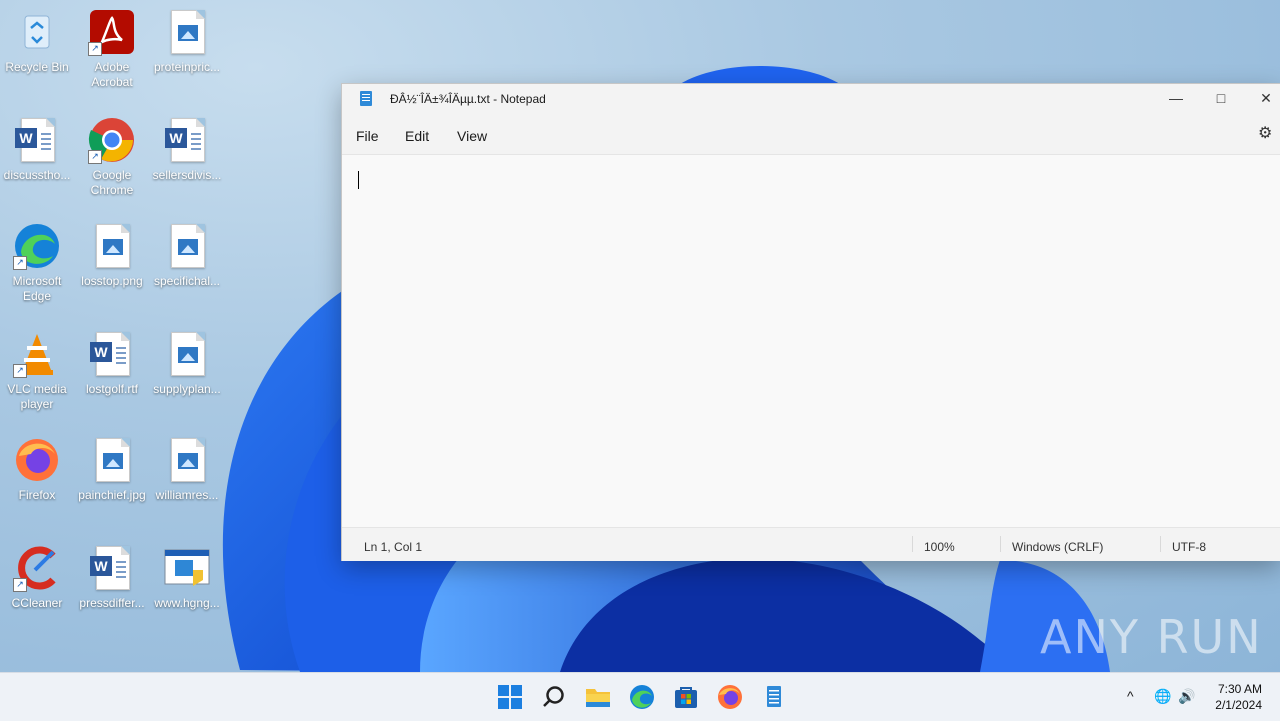 The image size is (1280, 721). Describe the element at coordinates (112, 74) in the screenshot. I see `desktop-icon-label: Adobe Acrobat` at that location.